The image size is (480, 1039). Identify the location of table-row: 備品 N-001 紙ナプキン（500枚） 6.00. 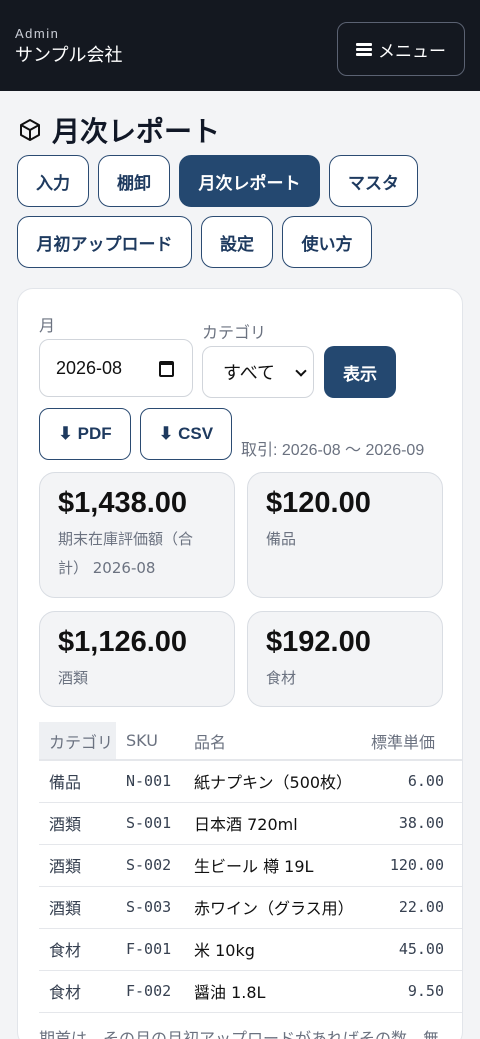
(250, 781).